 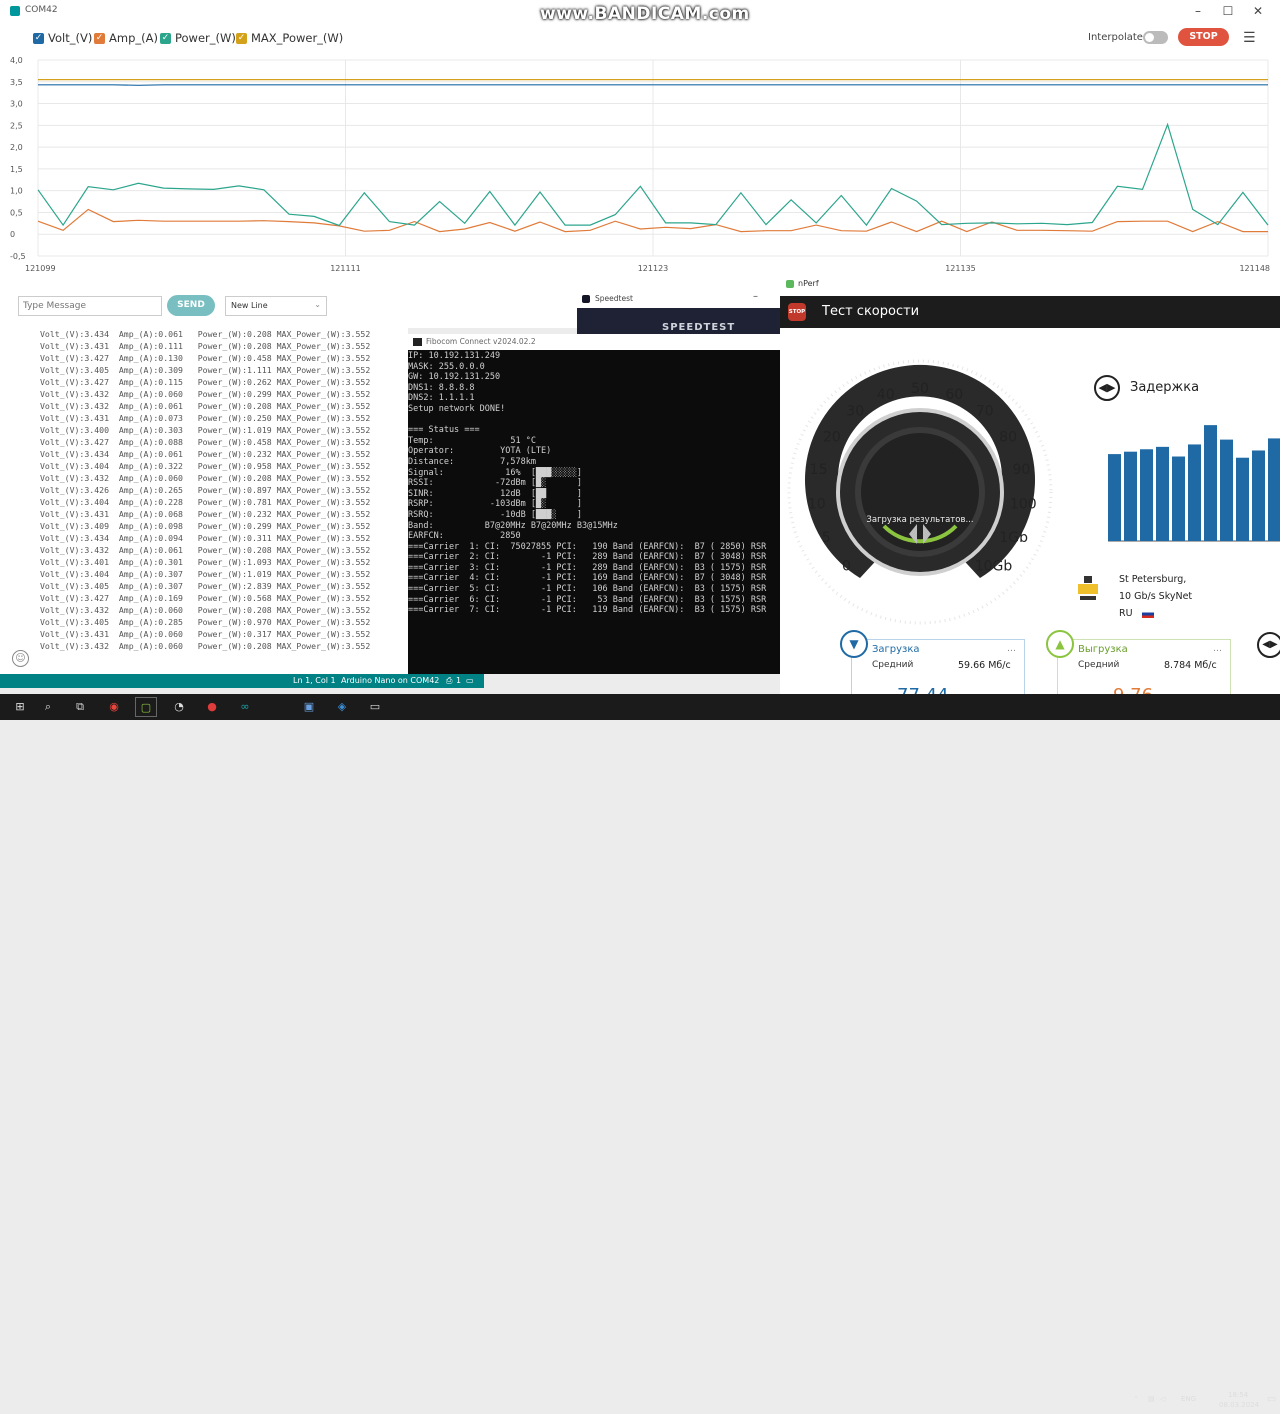 I want to click on y-tick-label: 3,5, so click(x=16, y=82).